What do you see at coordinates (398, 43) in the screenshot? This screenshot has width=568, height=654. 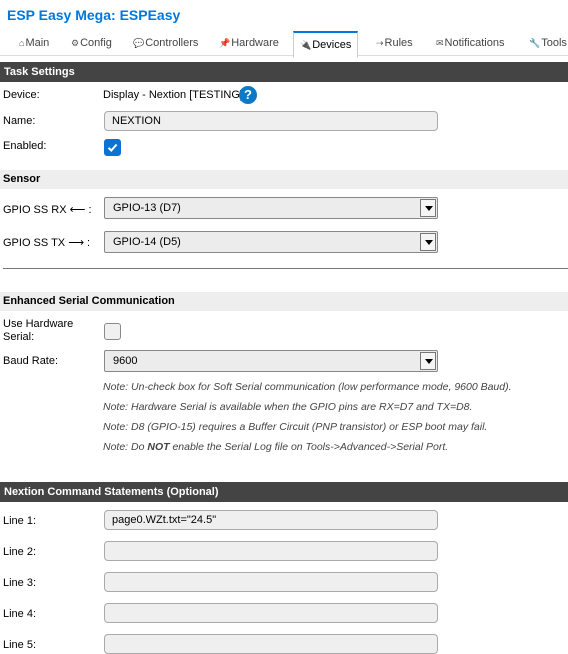 I see `tab-label: Rules` at bounding box center [398, 43].